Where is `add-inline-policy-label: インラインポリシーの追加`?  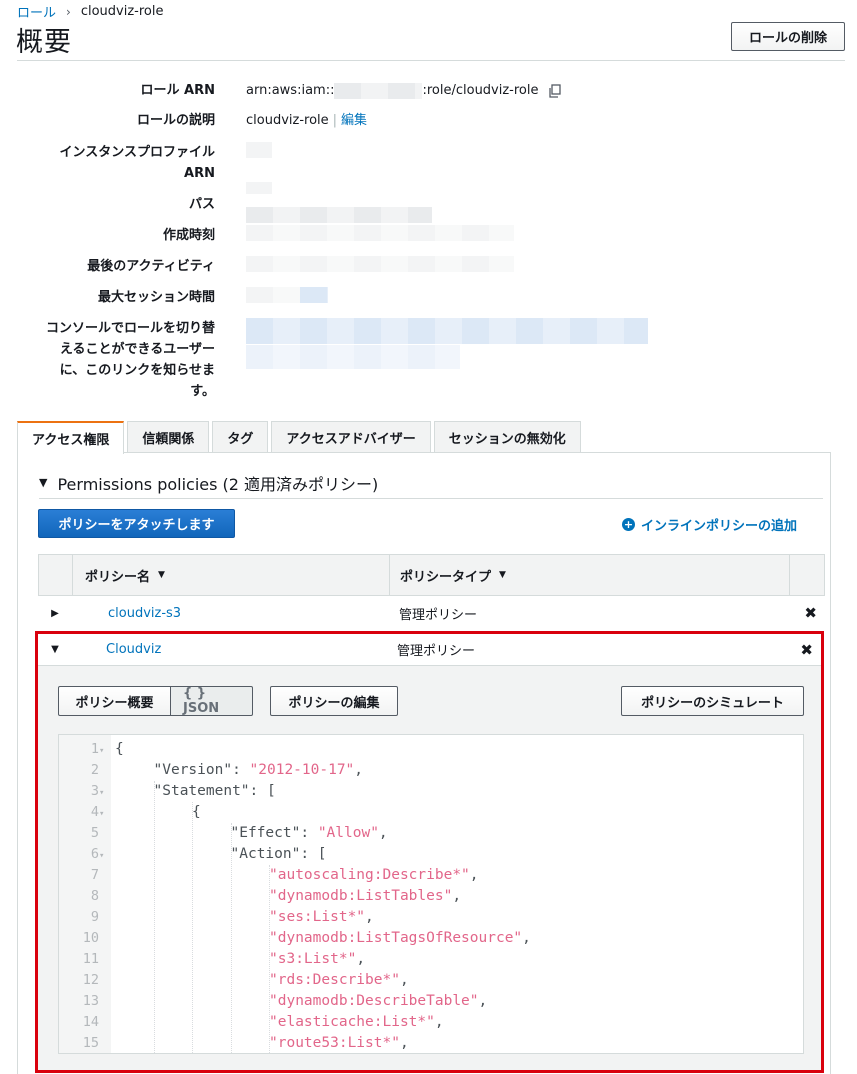
add-inline-policy-label: インラインポリシーの追加 is located at coordinates (719, 526).